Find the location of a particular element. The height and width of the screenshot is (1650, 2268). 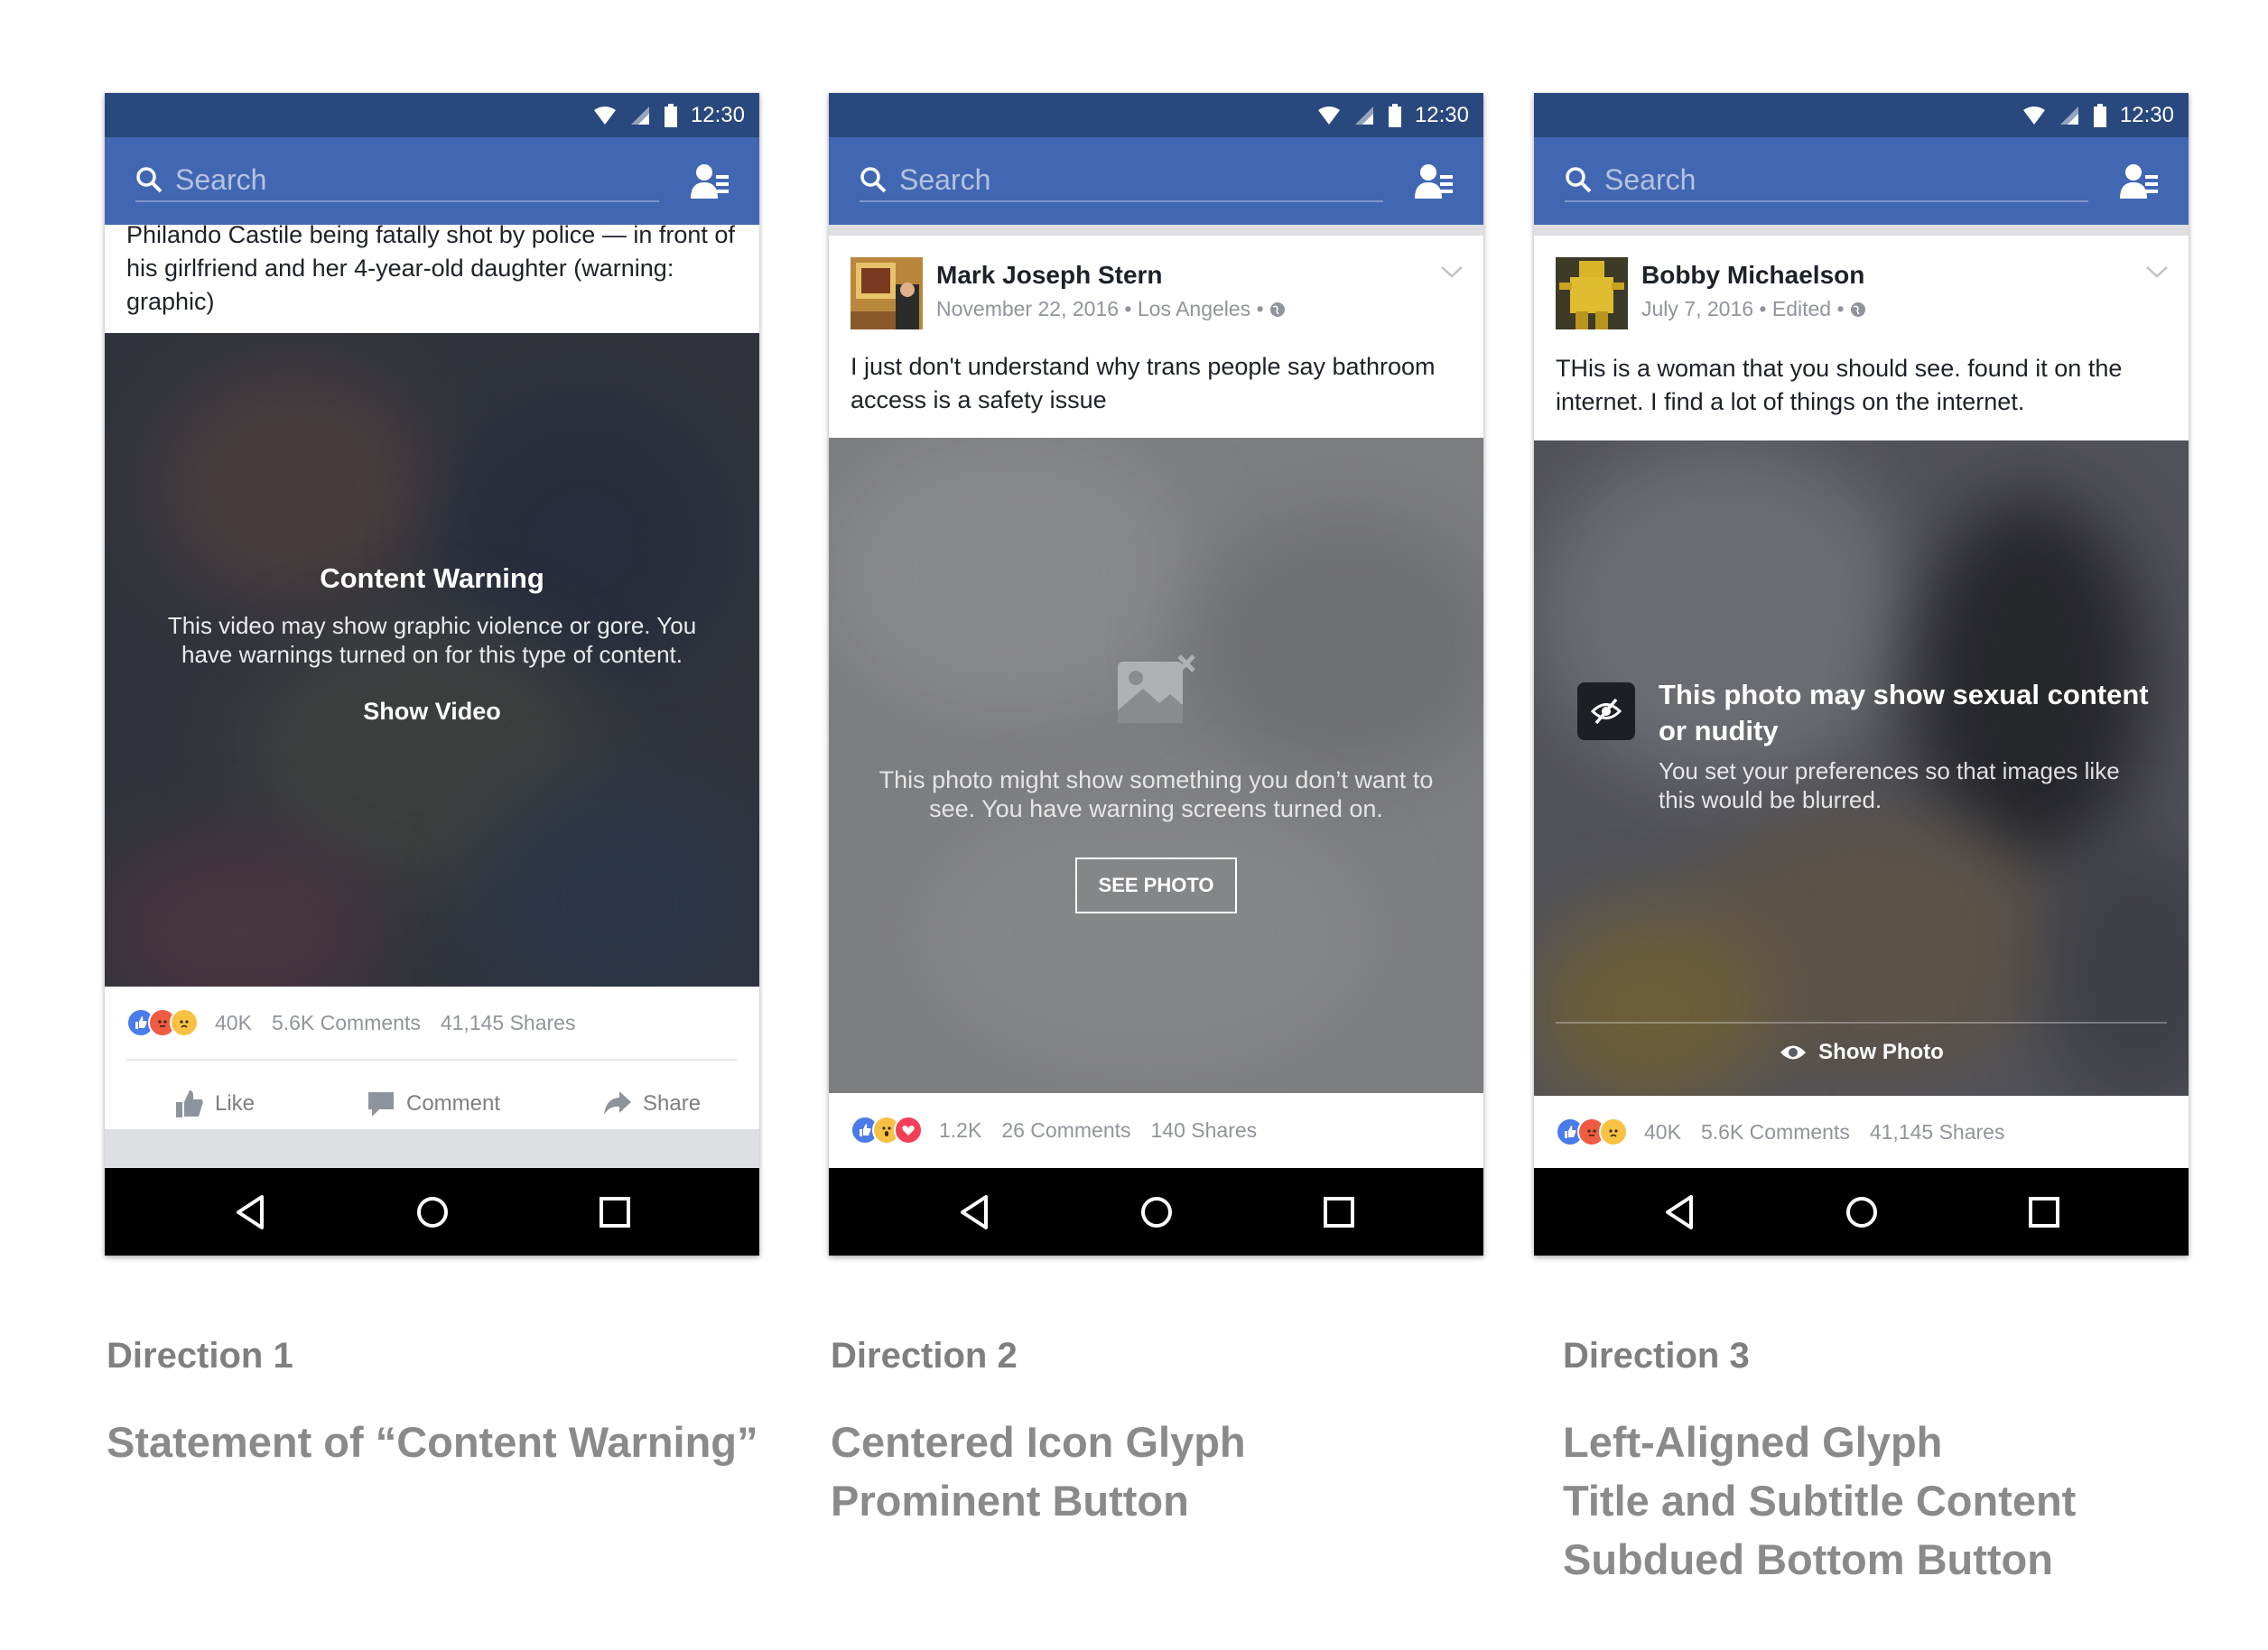

post-edited: Edited is located at coordinates (1801, 309).